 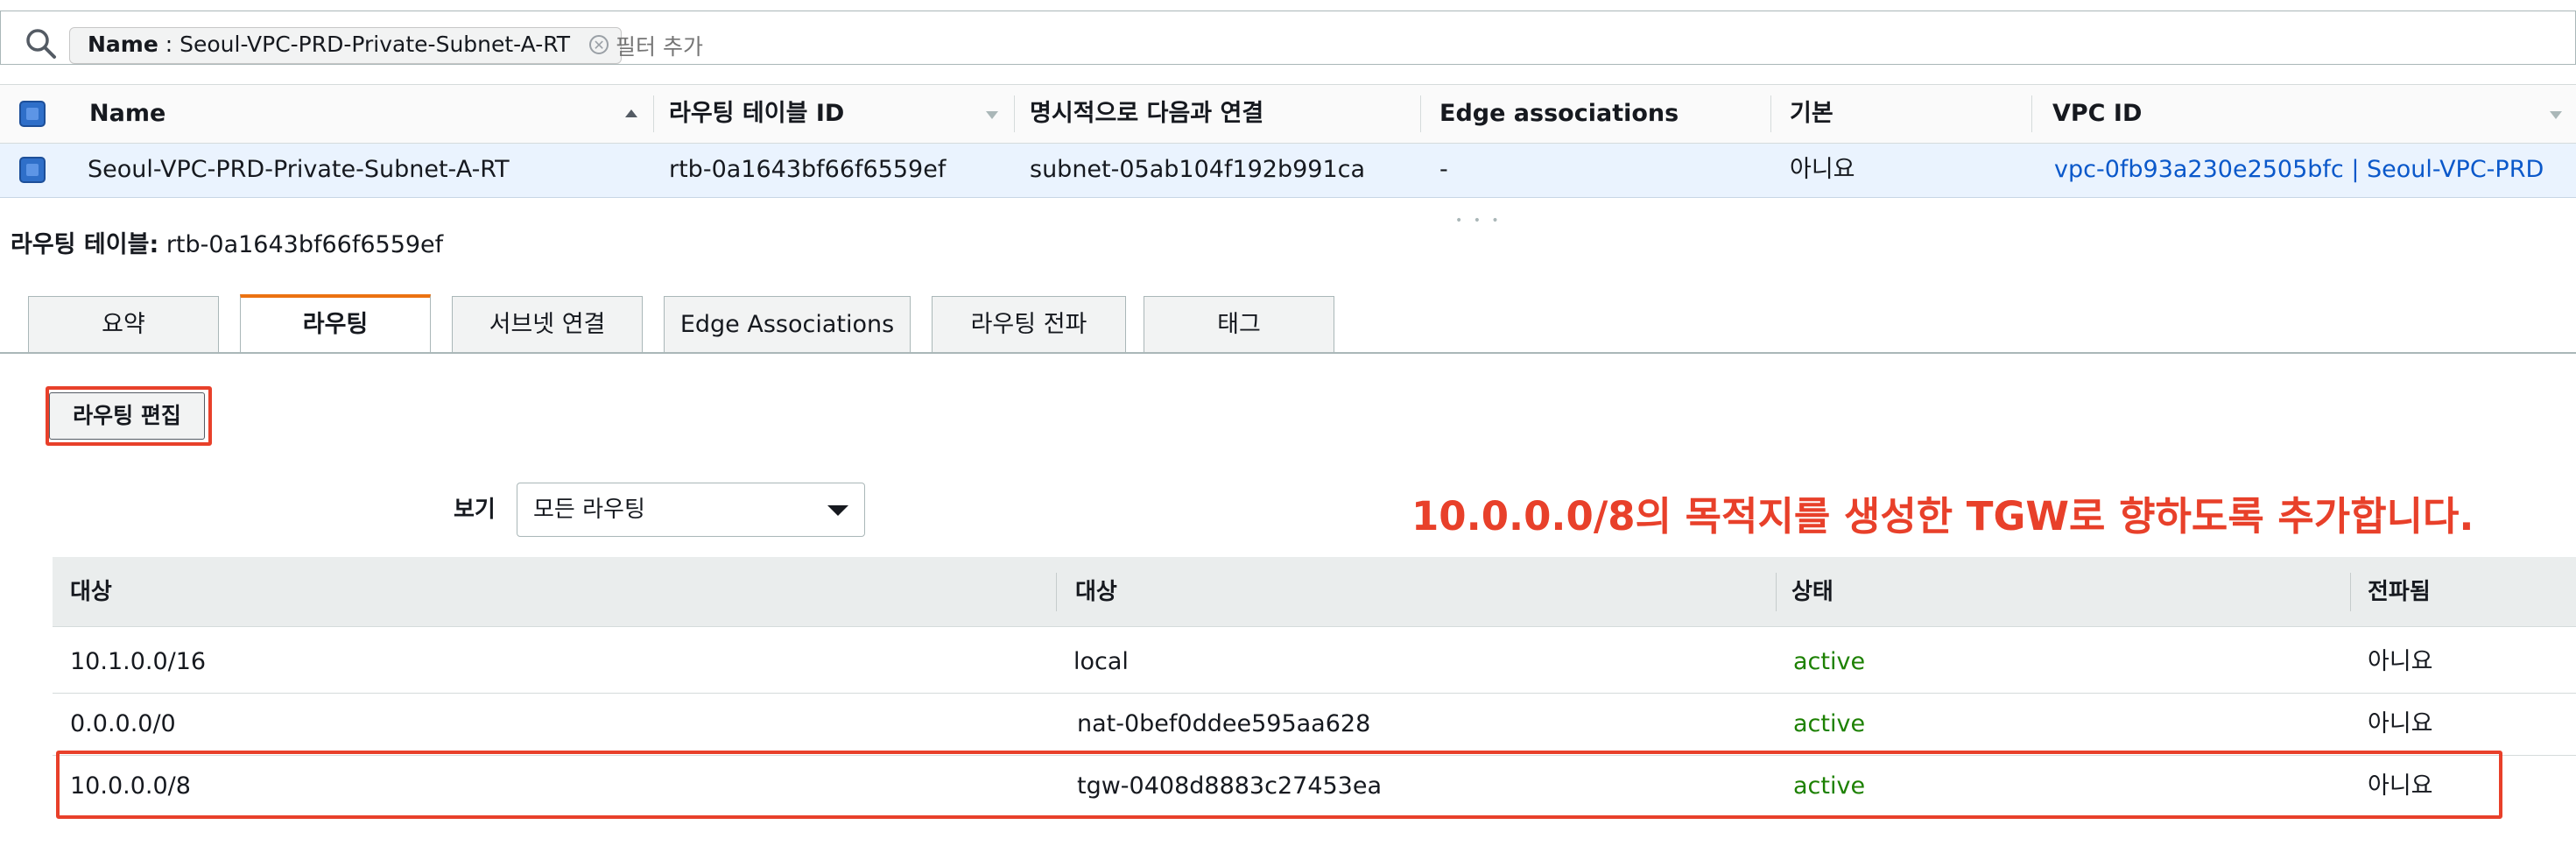 What do you see at coordinates (1096, 592) in the screenshot?
I see `column-header-target: 대상` at bounding box center [1096, 592].